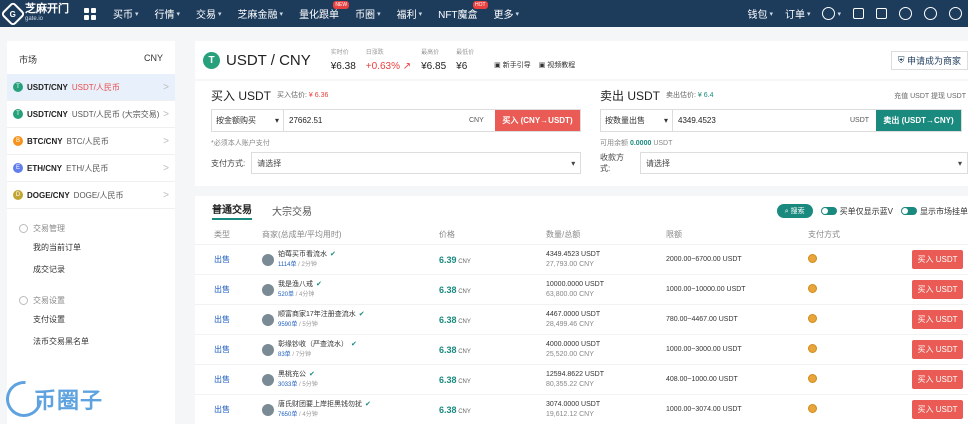 The width and height of the screenshot is (968, 424). Describe the element at coordinates (232, 210) in the screenshot. I see `tab-normal-trade: 普通交易` at that location.